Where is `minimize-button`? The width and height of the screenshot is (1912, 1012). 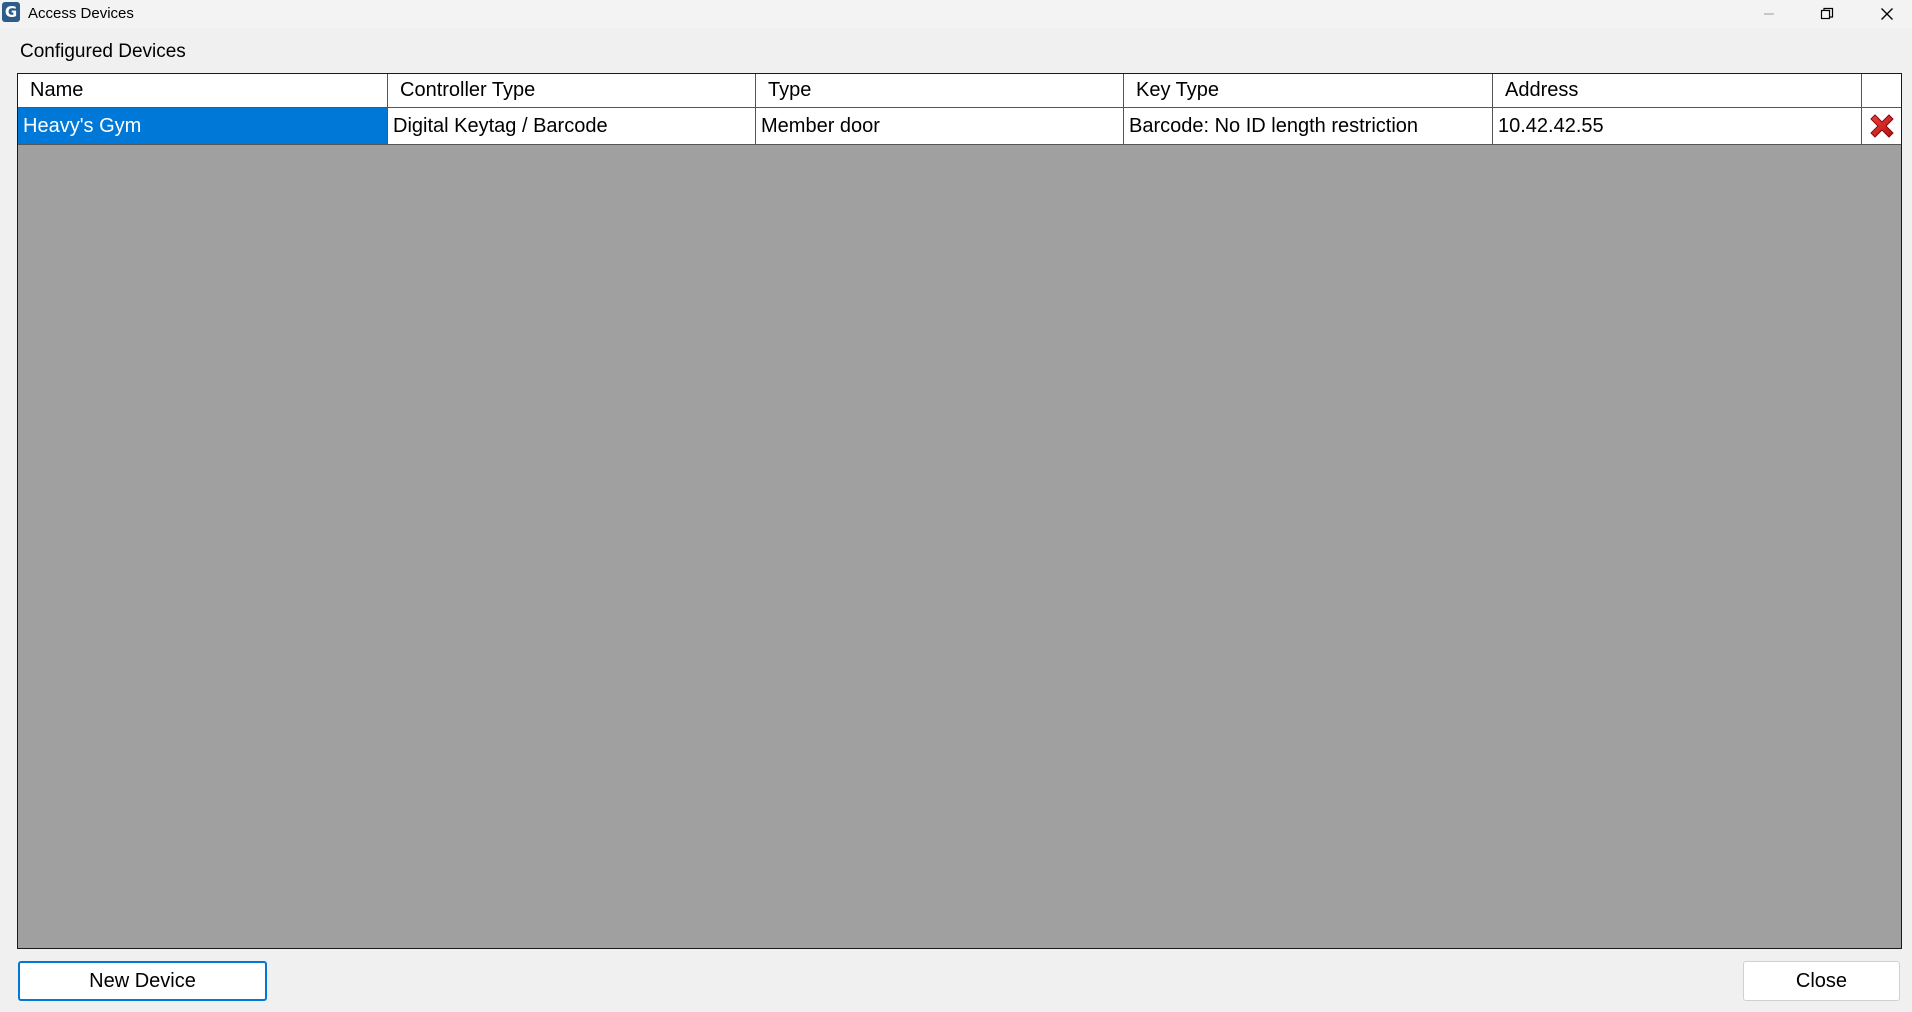 minimize-button is located at coordinates (1769, 14).